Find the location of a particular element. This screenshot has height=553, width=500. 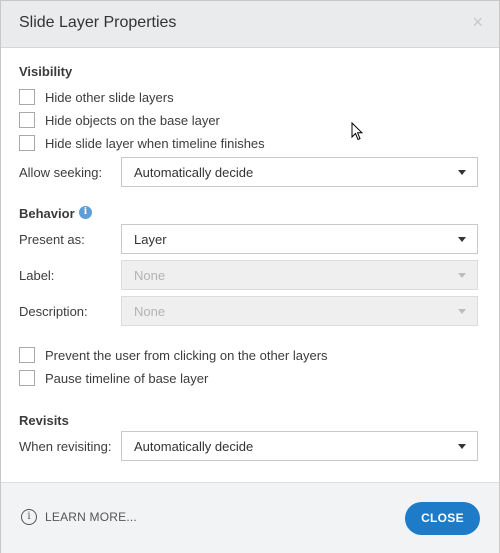

hide-base-objects-checkbox is located at coordinates (27, 120).